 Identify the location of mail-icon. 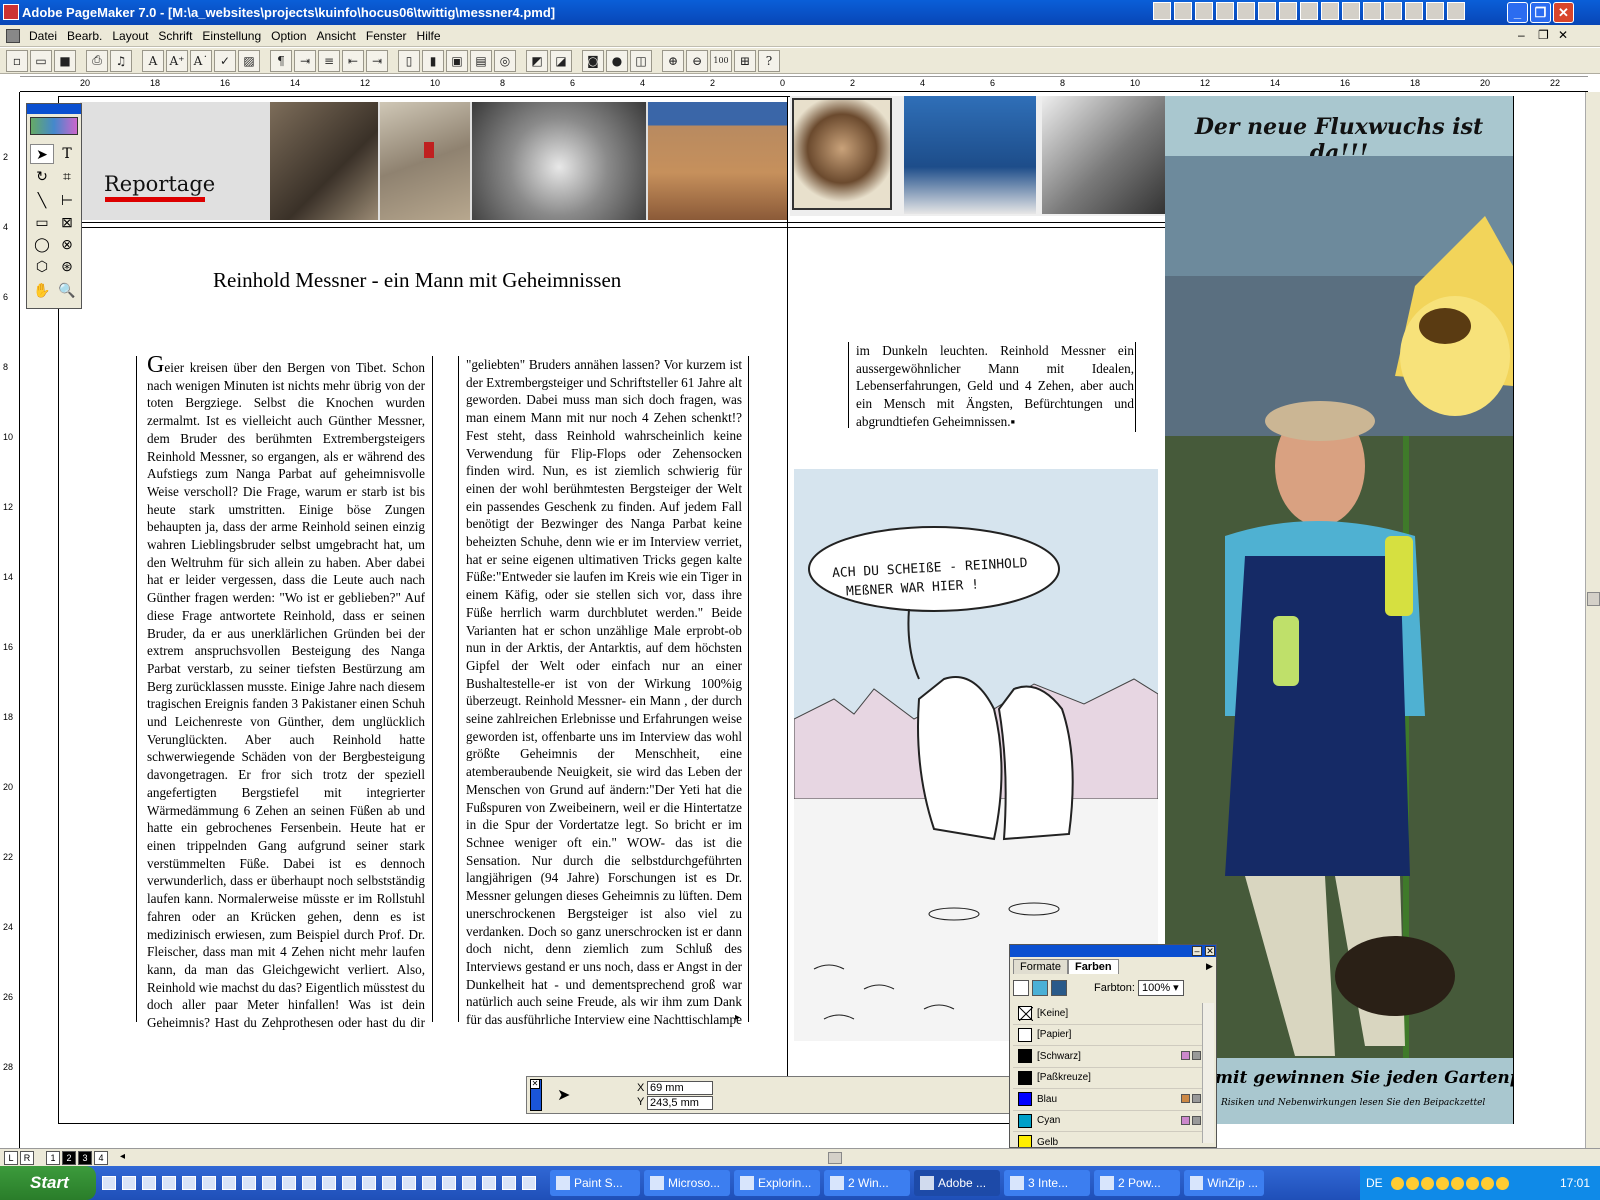
(1225, 11).